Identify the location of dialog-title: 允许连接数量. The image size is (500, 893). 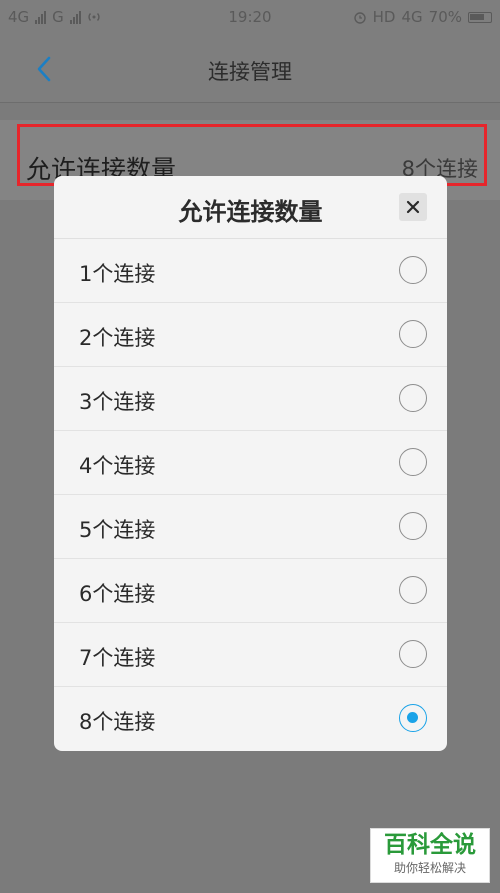
(250, 212).